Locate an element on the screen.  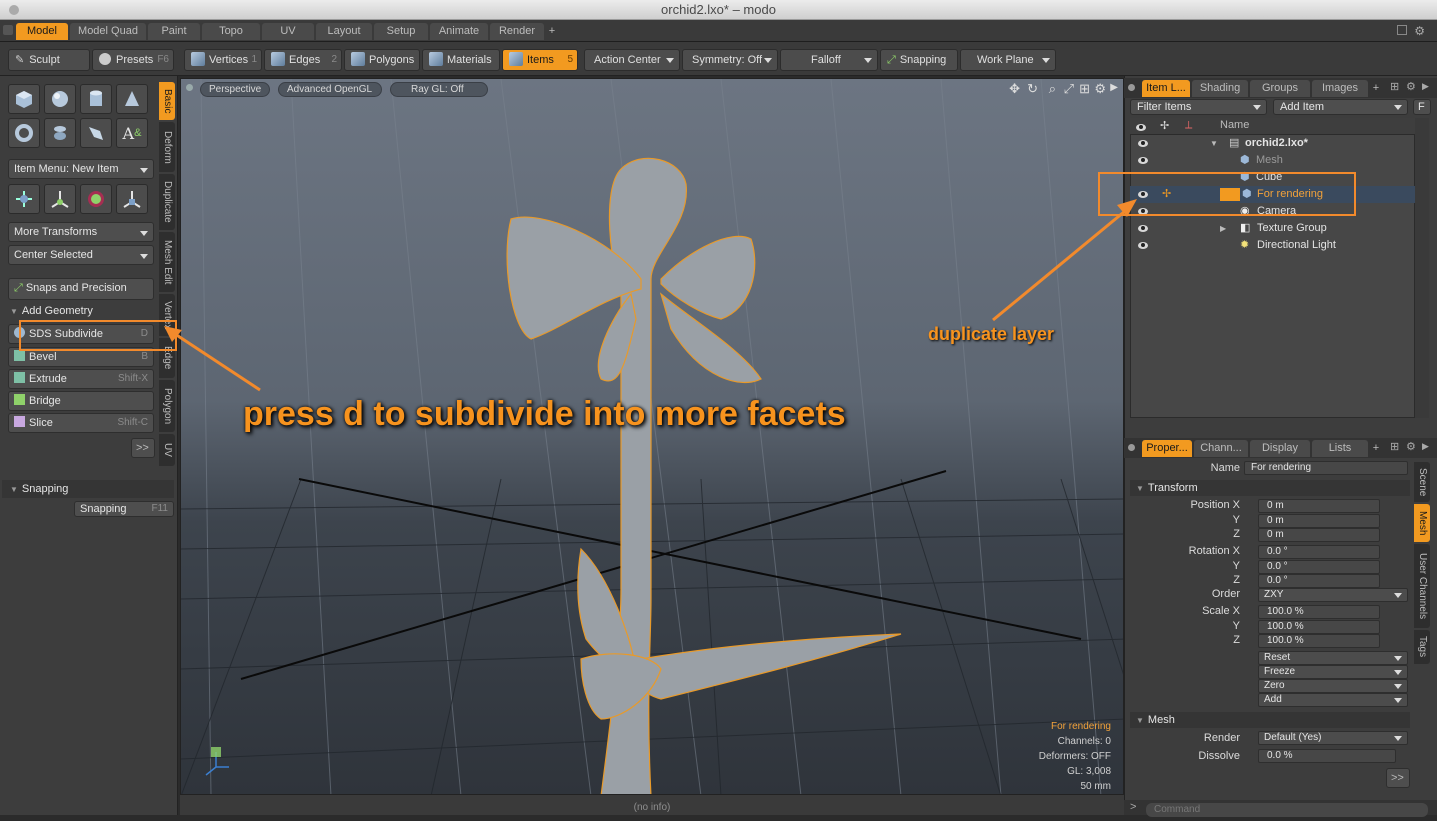
tab-setup: Setup is located at coordinates (401, 31).